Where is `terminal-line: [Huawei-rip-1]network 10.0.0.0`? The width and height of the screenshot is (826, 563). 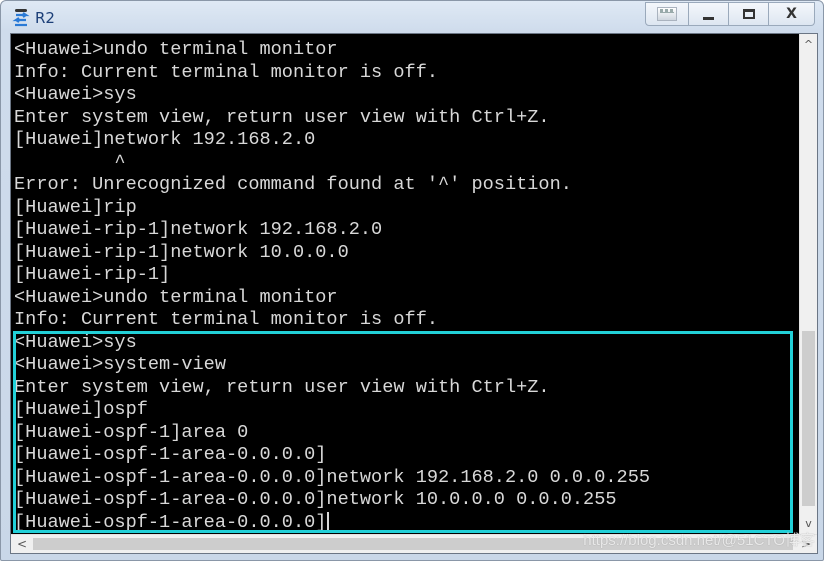
terminal-line: [Huawei-rip-1]network 10.0.0.0 is located at coordinates (181, 252).